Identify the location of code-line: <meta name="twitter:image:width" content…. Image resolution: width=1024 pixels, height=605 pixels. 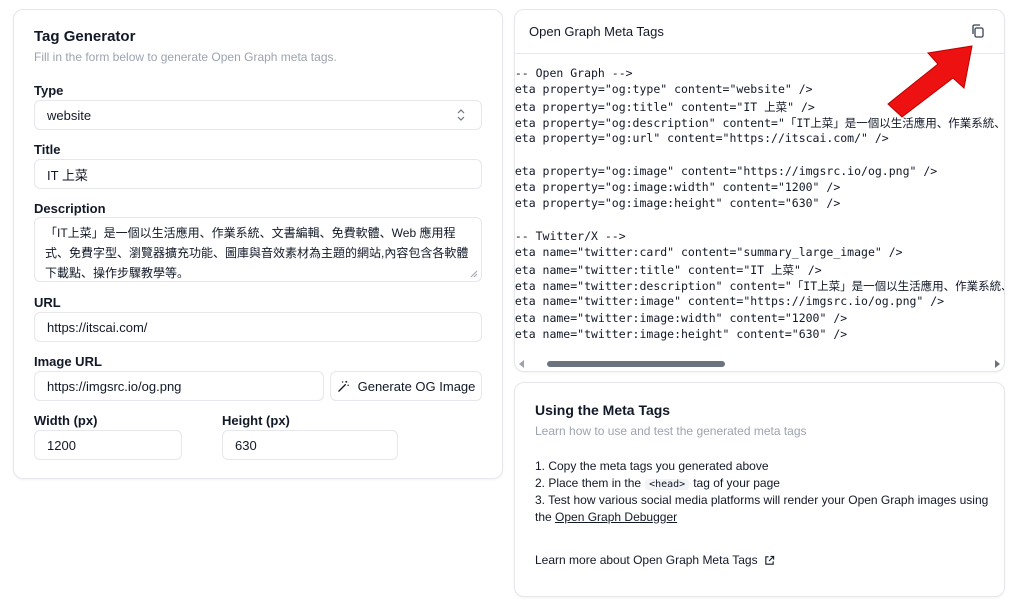
(681, 317).